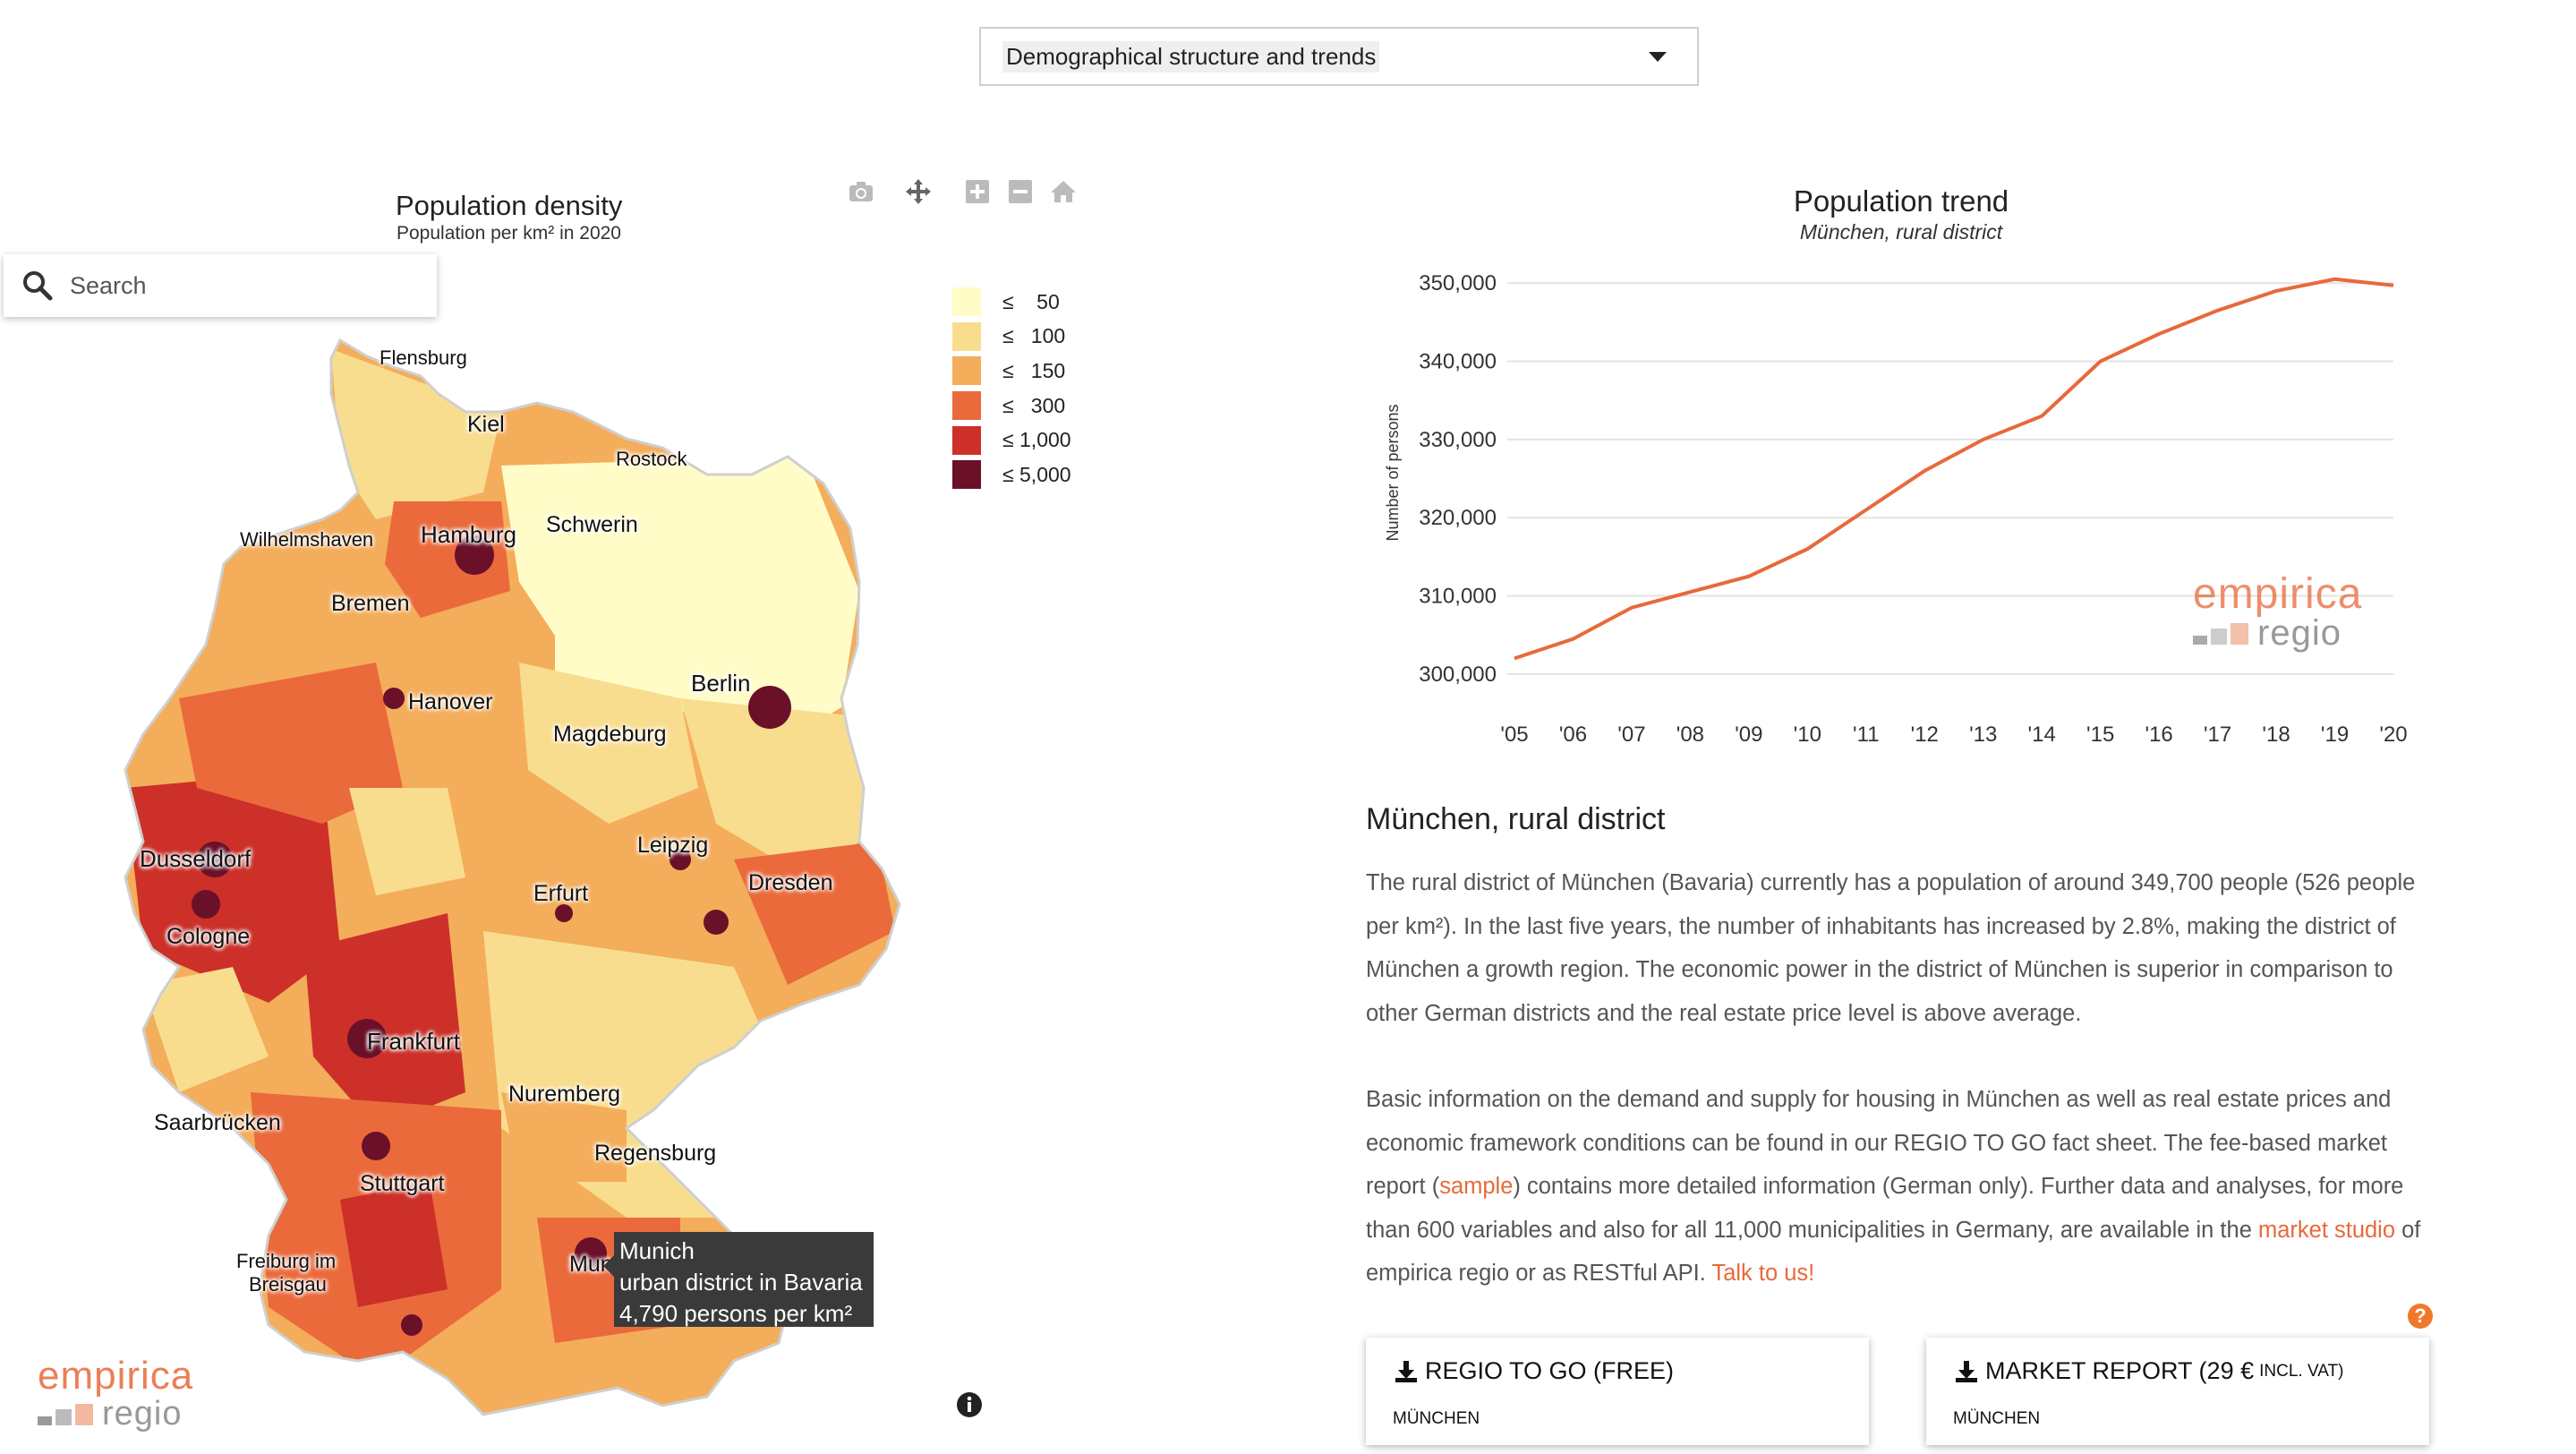  Describe the element at coordinates (969, 1404) in the screenshot. I see `info-icon` at that location.